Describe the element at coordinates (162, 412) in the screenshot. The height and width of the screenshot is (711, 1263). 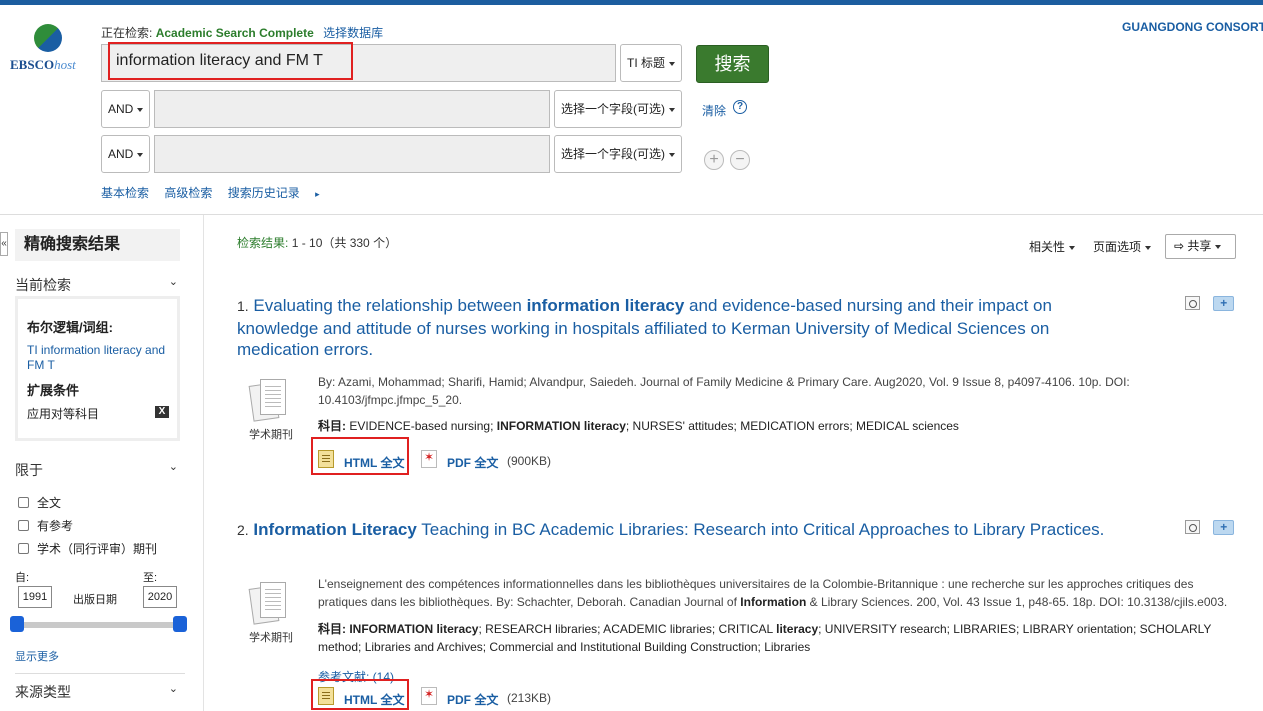
I see `close-icon: X` at that location.